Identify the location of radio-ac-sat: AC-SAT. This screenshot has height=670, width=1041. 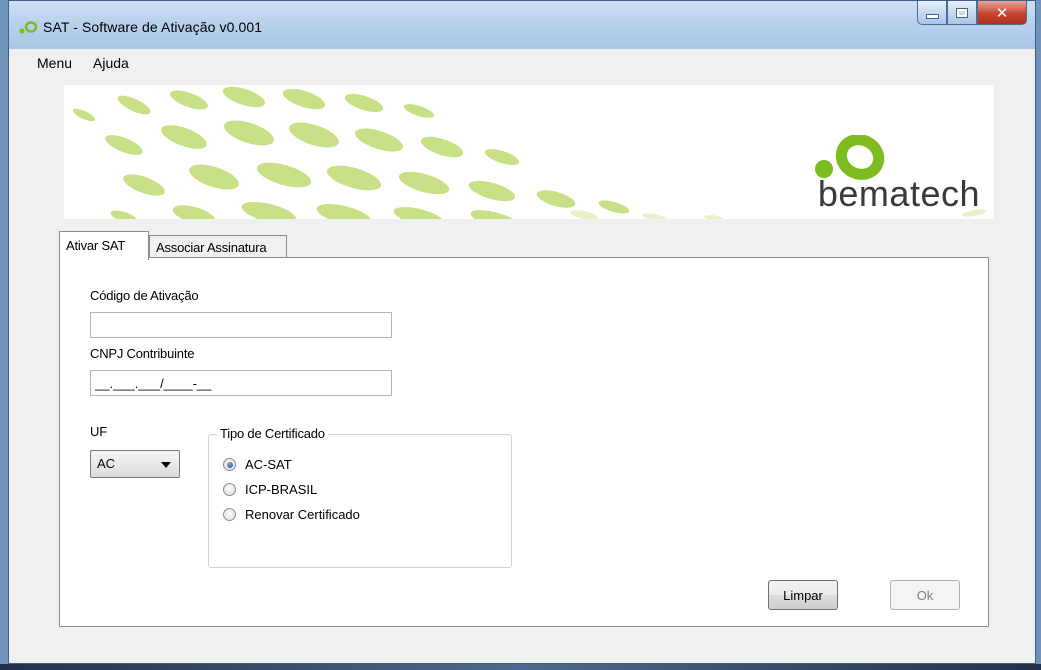
(257, 464).